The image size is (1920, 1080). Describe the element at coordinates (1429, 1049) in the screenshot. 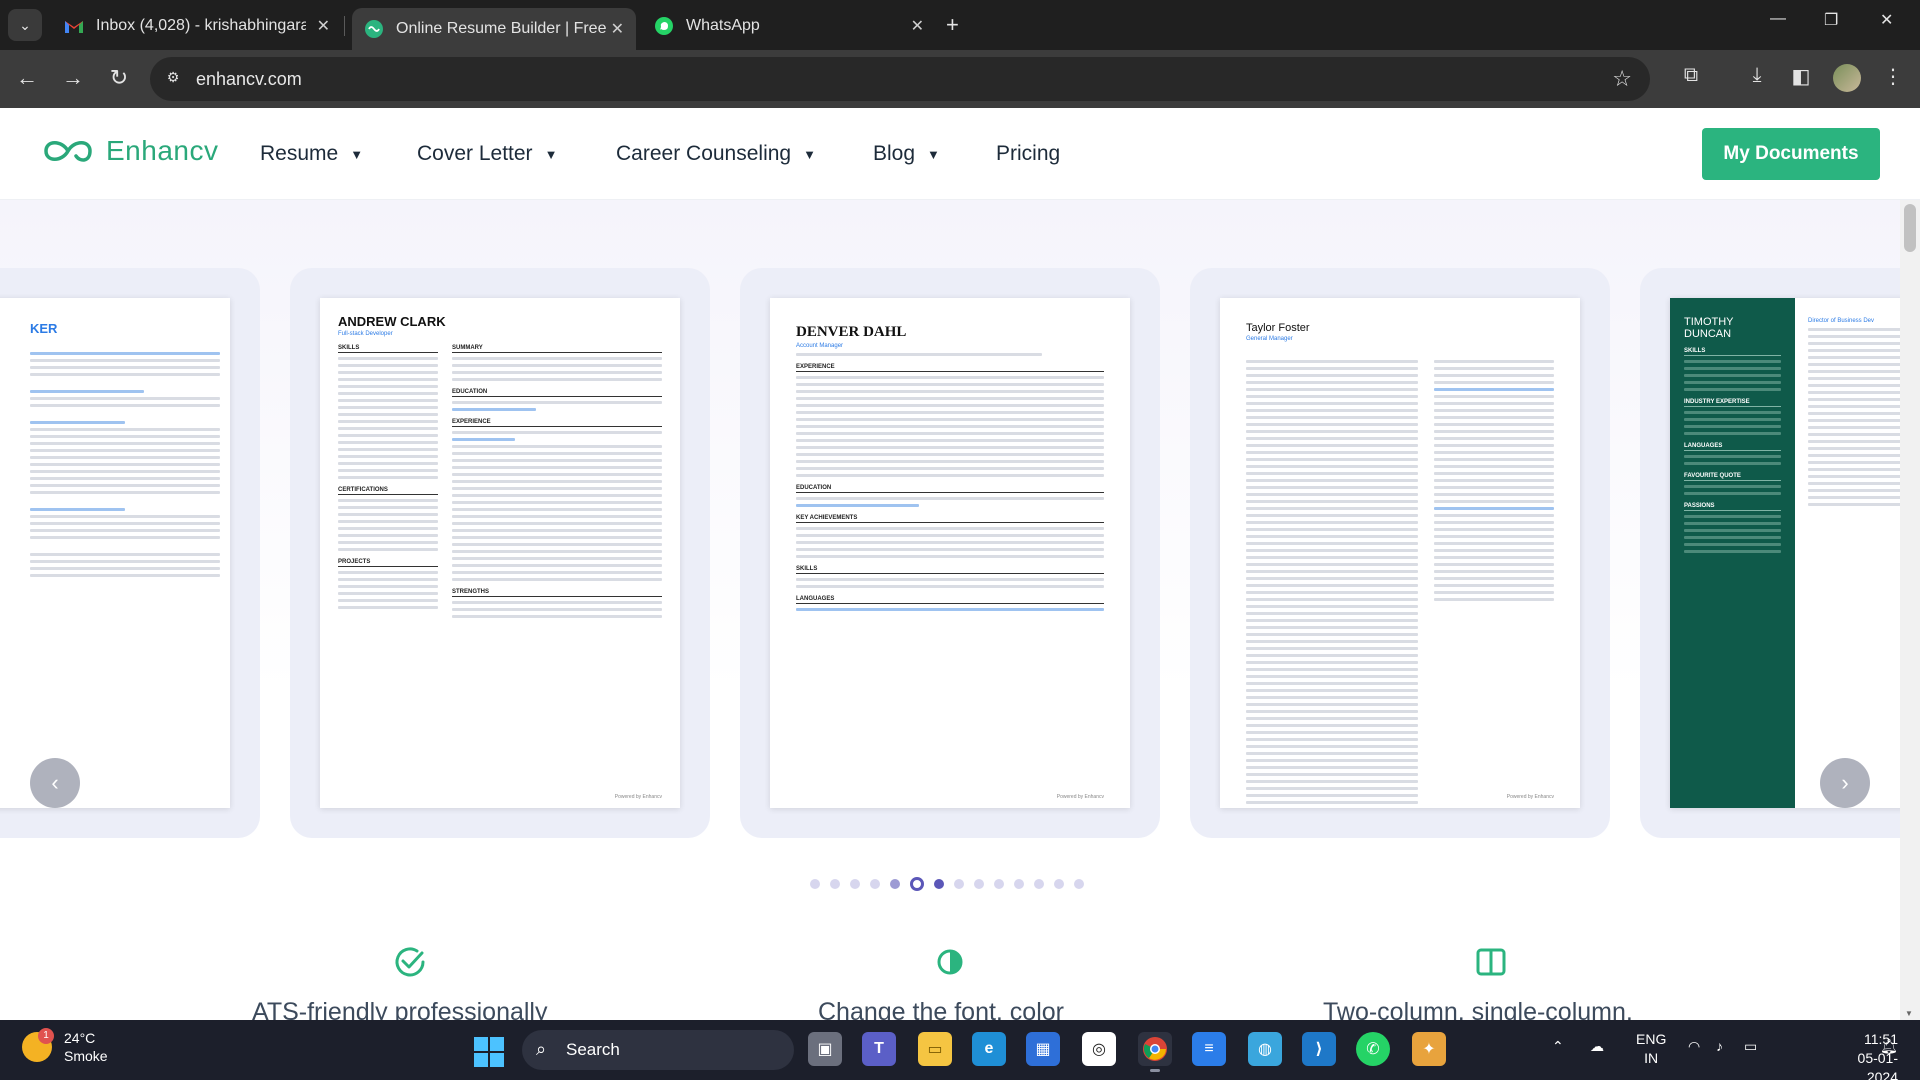

I see `app-icon-3: ✦` at that location.